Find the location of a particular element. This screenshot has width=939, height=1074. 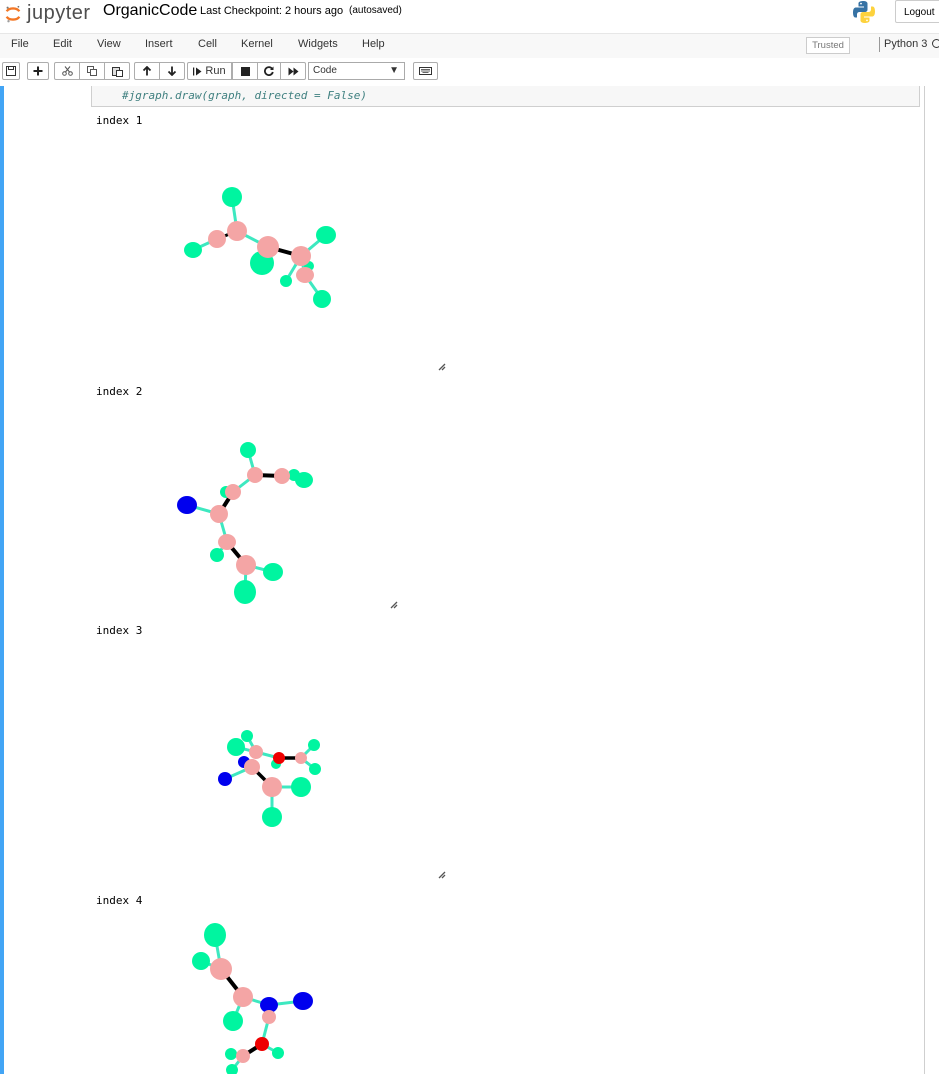

menu-file: File is located at coordinates (20, 44).